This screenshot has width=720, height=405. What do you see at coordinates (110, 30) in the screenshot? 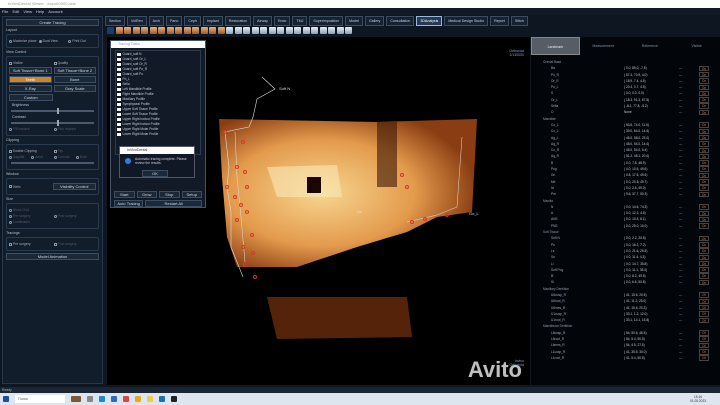
I see `reset-view-icon` at bounding box center [110, 30].